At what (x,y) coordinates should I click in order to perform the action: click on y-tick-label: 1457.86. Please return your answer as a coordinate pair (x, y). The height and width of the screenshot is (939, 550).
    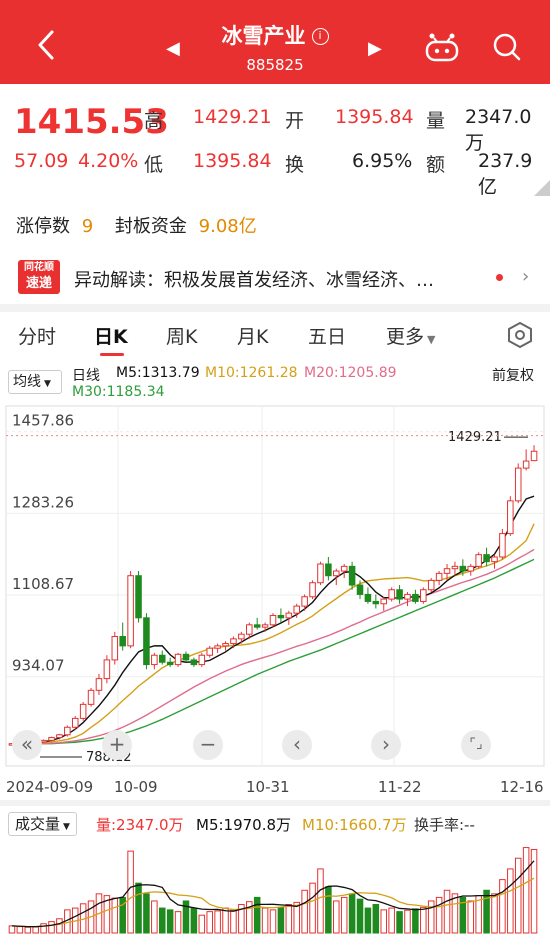
    Looking at the image, I should click on (43, 421).